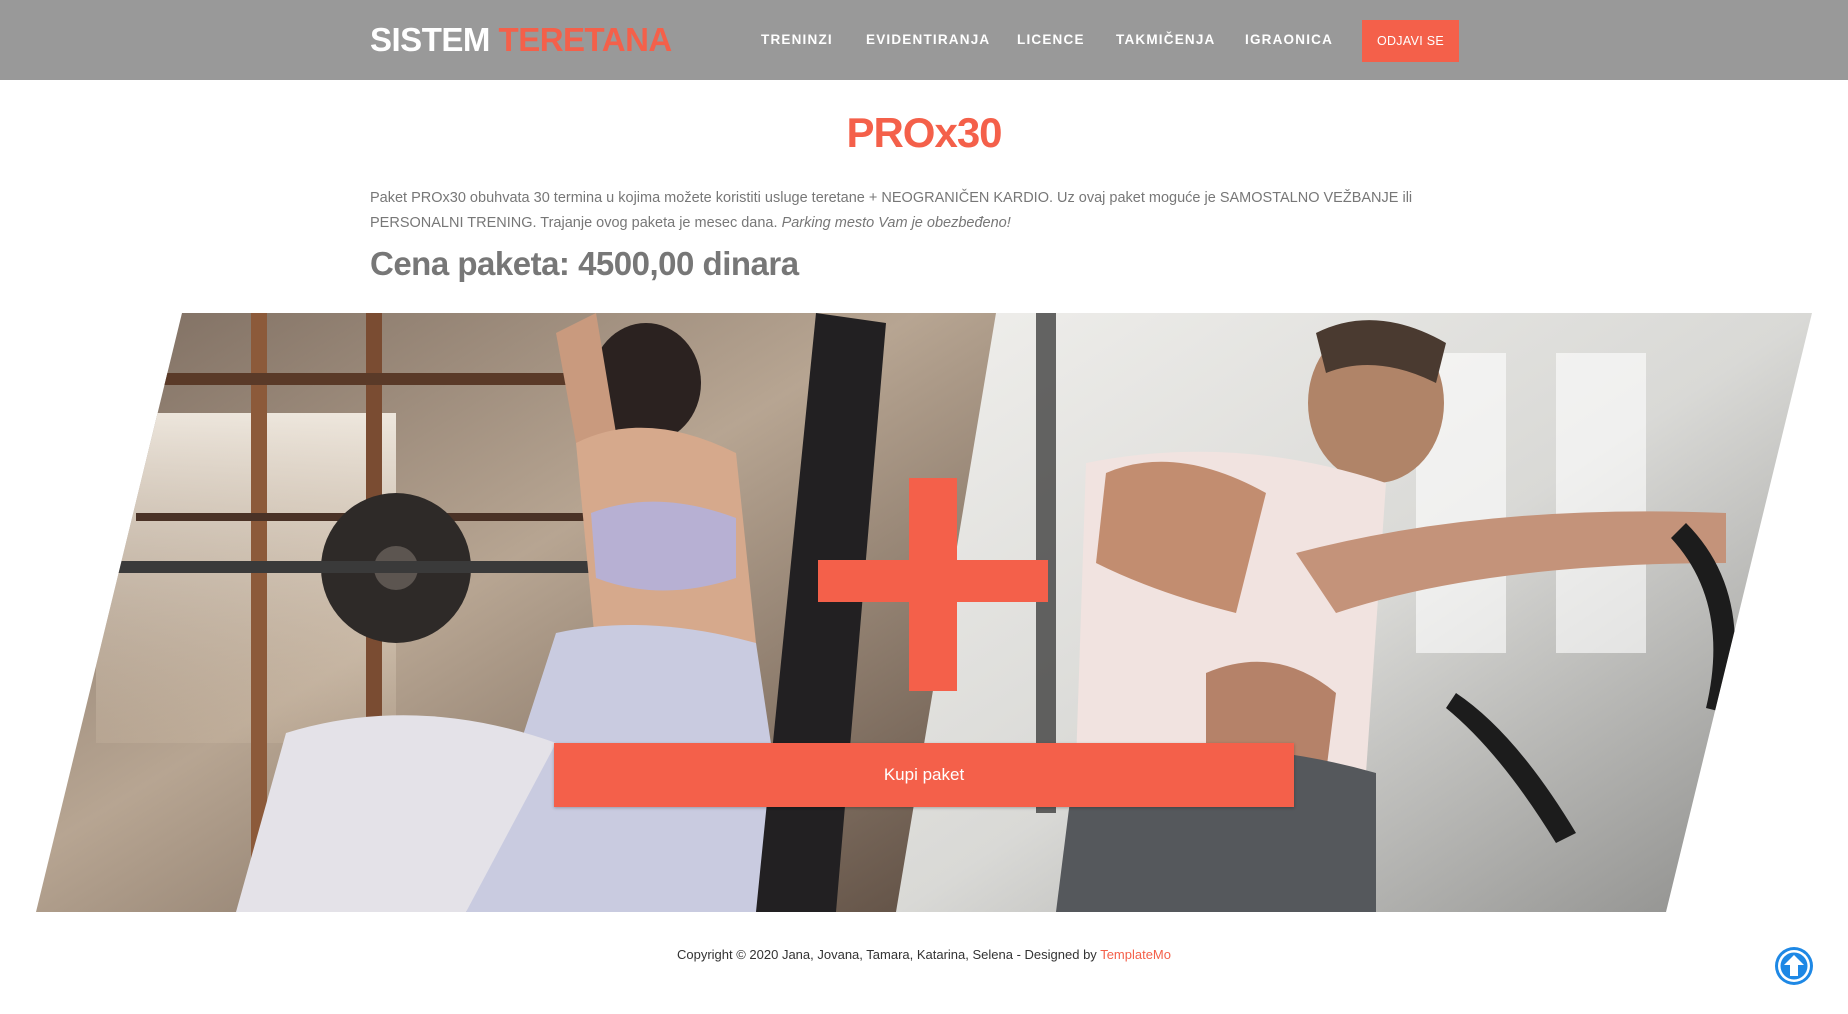 The height and width of the screenshot is (1014, 1848). I want to click on templatemo-link: TemplateMo, so click(1135, 954).